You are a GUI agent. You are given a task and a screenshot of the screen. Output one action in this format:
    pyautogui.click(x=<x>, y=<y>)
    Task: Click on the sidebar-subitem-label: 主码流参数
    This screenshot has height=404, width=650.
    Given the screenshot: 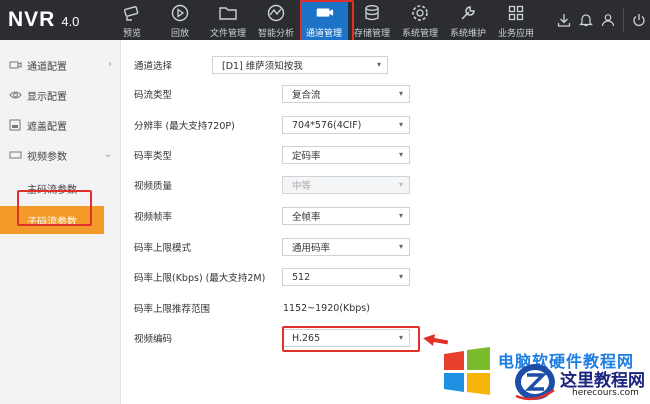 What is the action you would take?
    pyautogui.click(x=52, y=190)
    